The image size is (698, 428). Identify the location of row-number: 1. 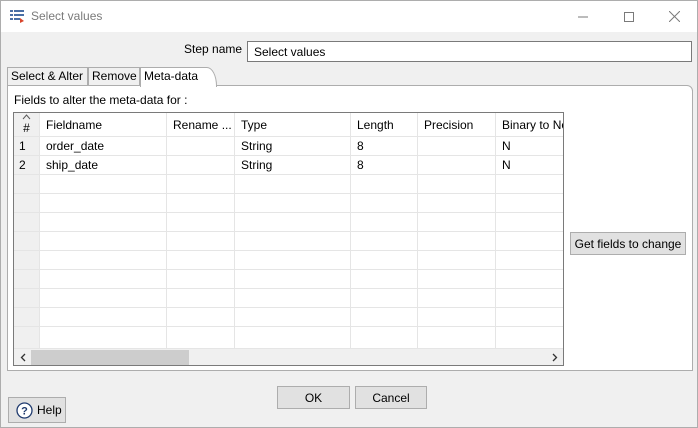
(27, 146).